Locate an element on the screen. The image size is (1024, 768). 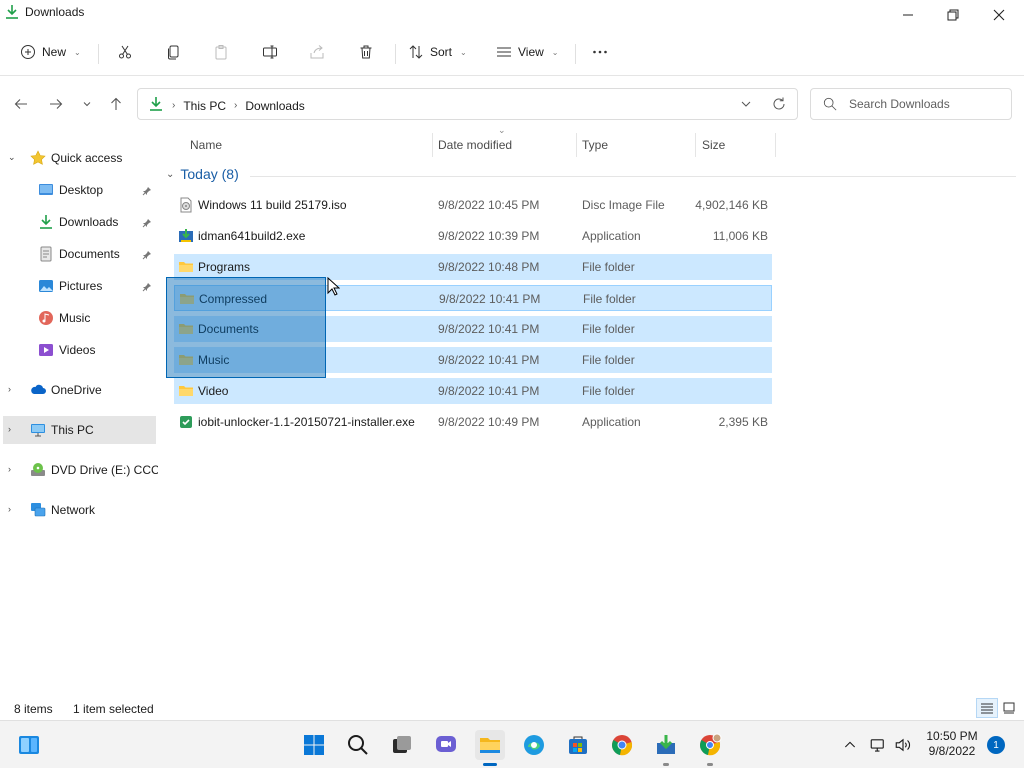
rename-icon is located at coordinates (270, 52).